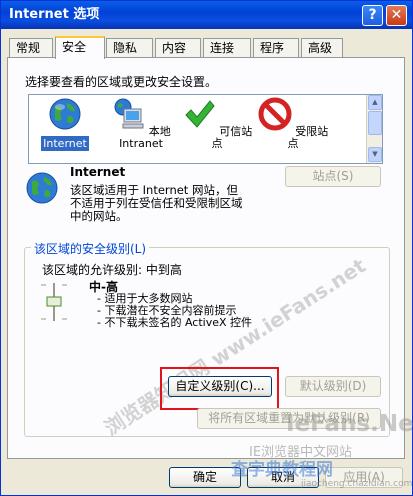 The image size is (413, 496). Describe the element at coordinates (65, 114) in the screenshot. I see `globe-icon` at that location.